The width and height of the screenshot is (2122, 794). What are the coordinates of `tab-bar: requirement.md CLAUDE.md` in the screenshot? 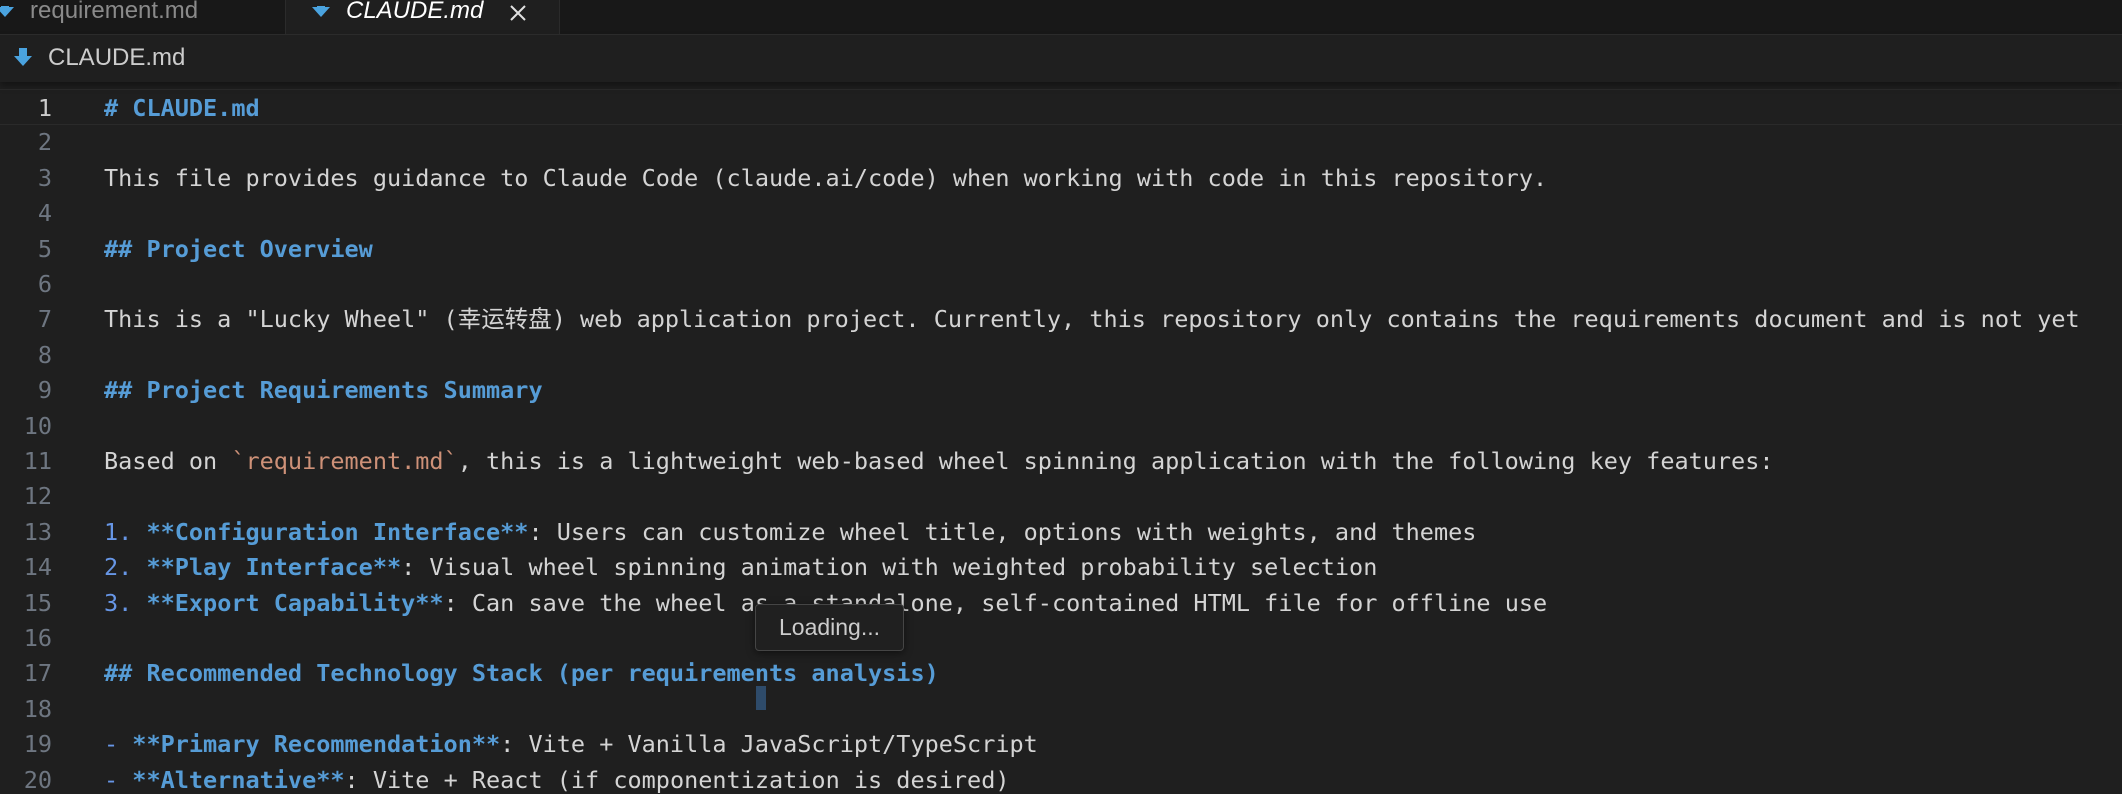 It's located at (1061, 17).